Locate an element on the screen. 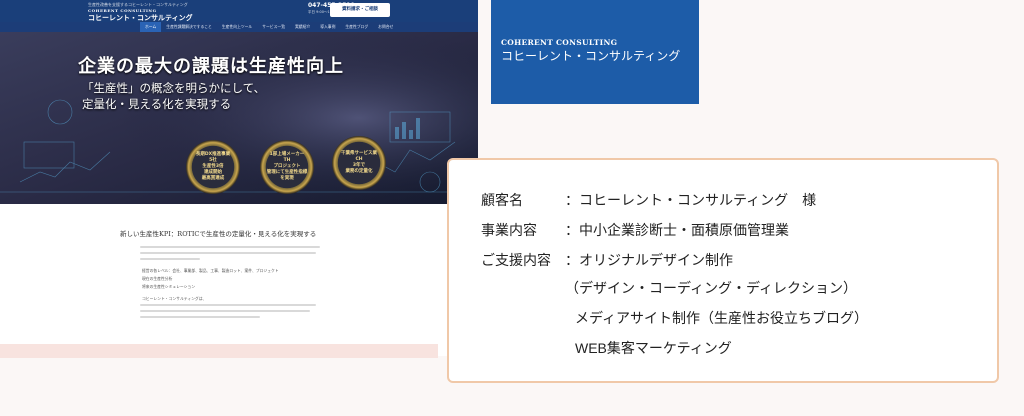 The image size is (1024, 416). achievement-badge: 千葉県サービス業 CH 3年で 業務の定量化 is located at coordinates (359, 163).